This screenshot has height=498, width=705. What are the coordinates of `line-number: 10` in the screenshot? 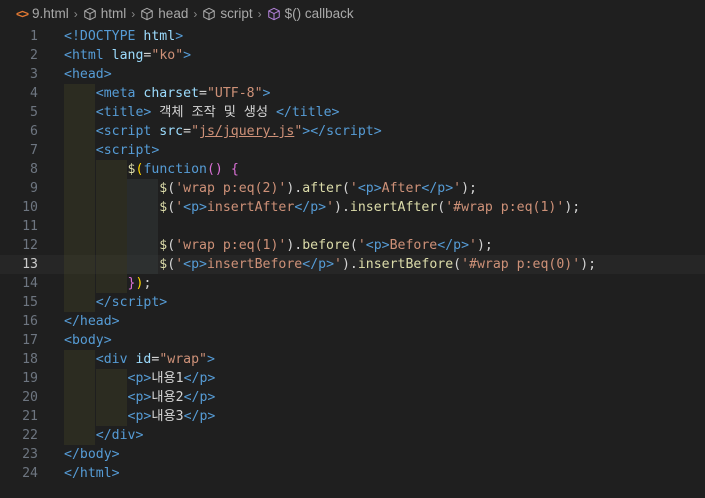 It's located at (30, 207).